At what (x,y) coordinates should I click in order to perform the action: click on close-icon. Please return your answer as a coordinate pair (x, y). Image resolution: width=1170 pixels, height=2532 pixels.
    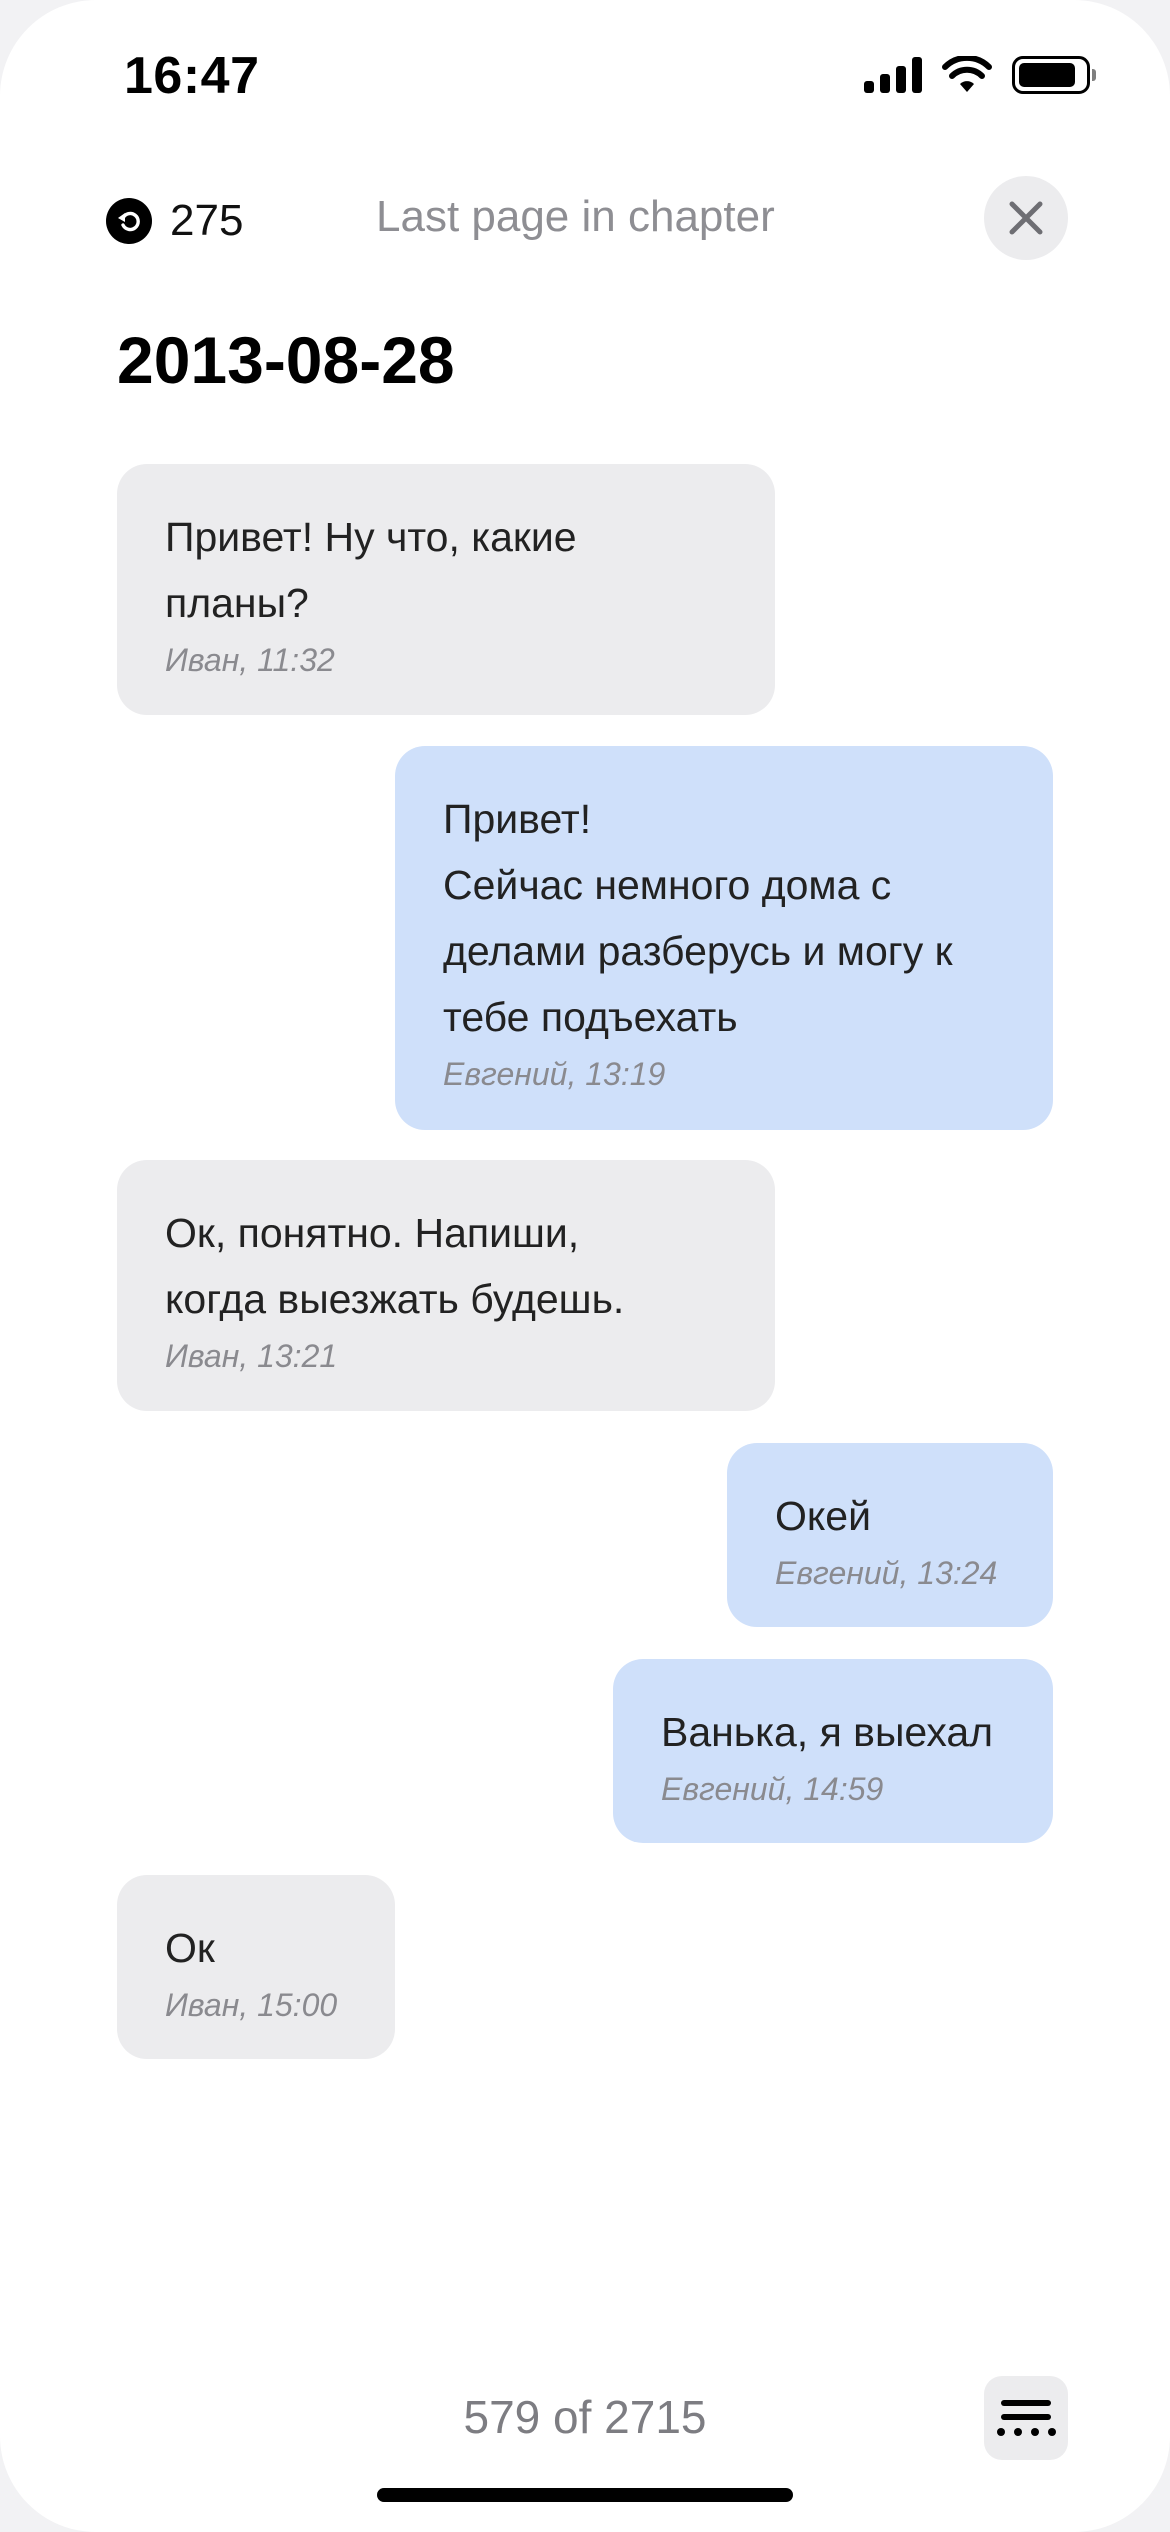
    Looking at the image, I should click on (1026, 218).